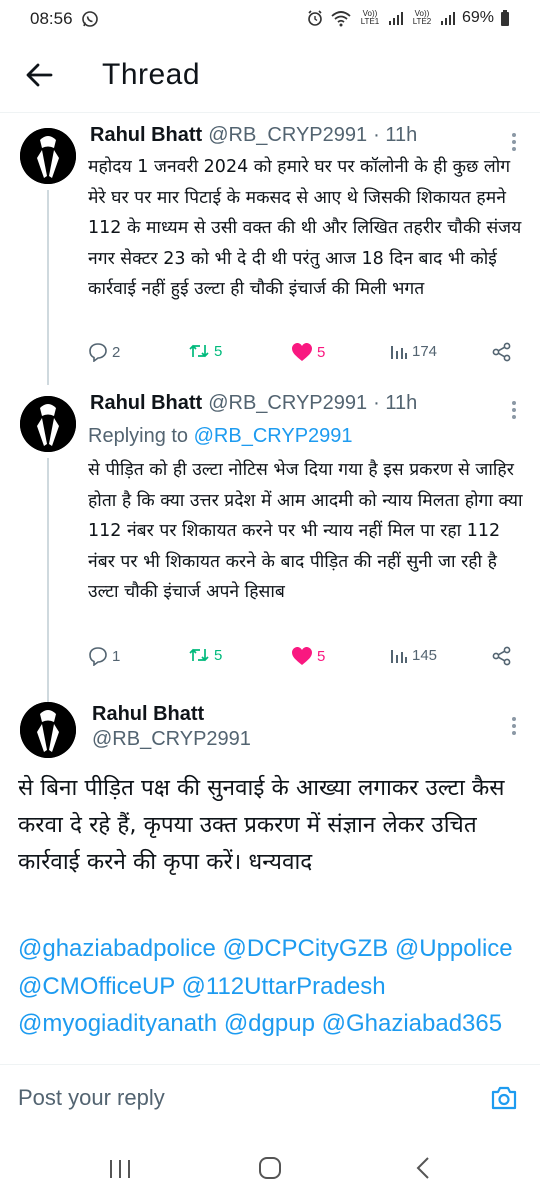 The width and height of the screenshot is (540, 1200). Describe the element at coordinates (117, 948) in the screenshot. I see `mention-link: @ghaziabadpolice` at that location.